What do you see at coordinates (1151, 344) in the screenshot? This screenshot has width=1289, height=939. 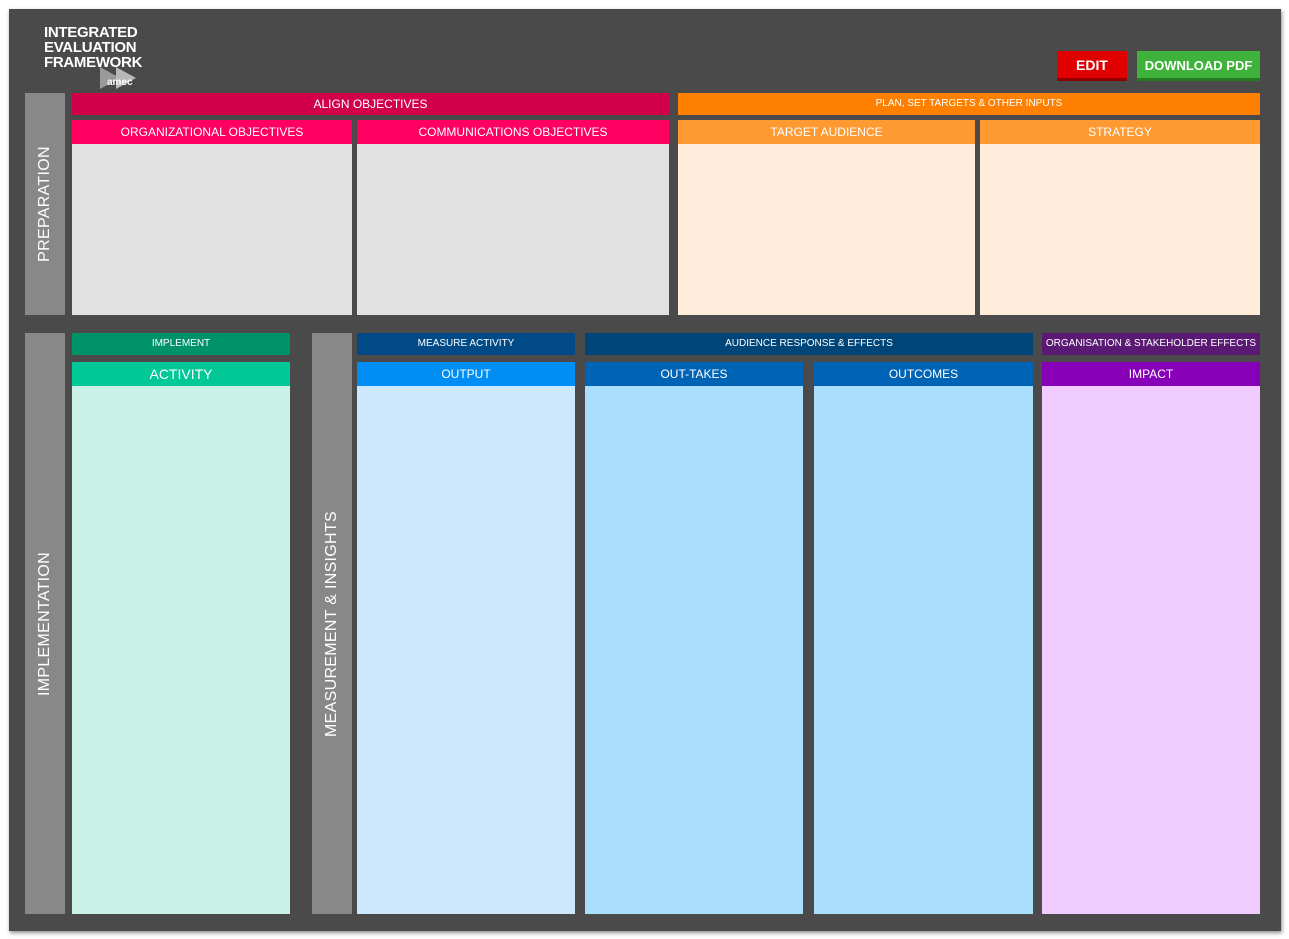 I see `organisation-effects-header: ORGANISATION & STAKEHOLDER EFFECTS` at bounding box center [1151, 344].